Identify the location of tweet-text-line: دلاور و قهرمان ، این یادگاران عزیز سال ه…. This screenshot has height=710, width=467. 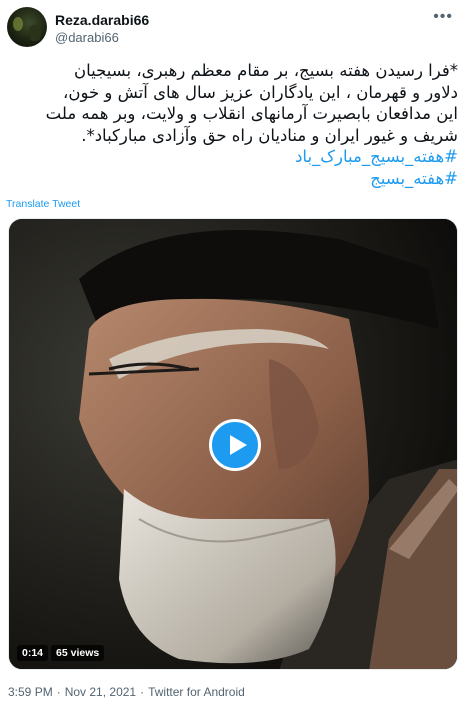
(260, 92).